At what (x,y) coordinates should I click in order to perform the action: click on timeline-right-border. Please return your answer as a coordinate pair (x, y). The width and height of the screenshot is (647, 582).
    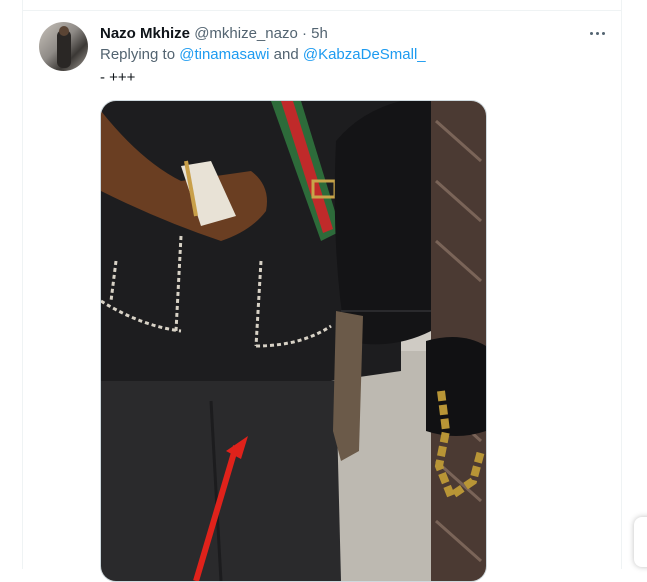
    Looking at the image, I should click on (621, 284).